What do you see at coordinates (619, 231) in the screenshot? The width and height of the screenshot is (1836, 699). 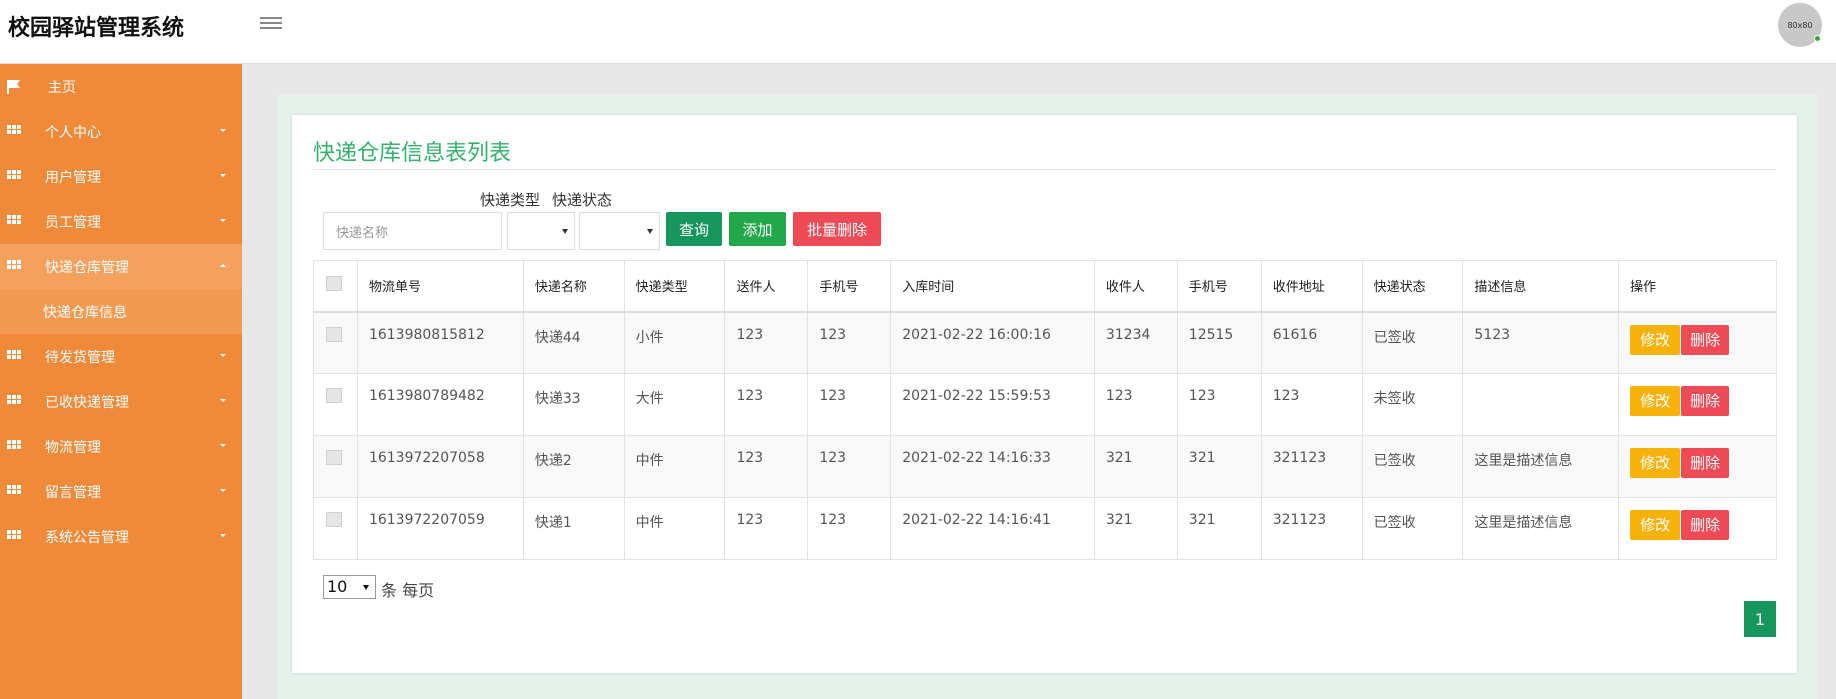 I see `status-select` at bounding box center [619, 231].